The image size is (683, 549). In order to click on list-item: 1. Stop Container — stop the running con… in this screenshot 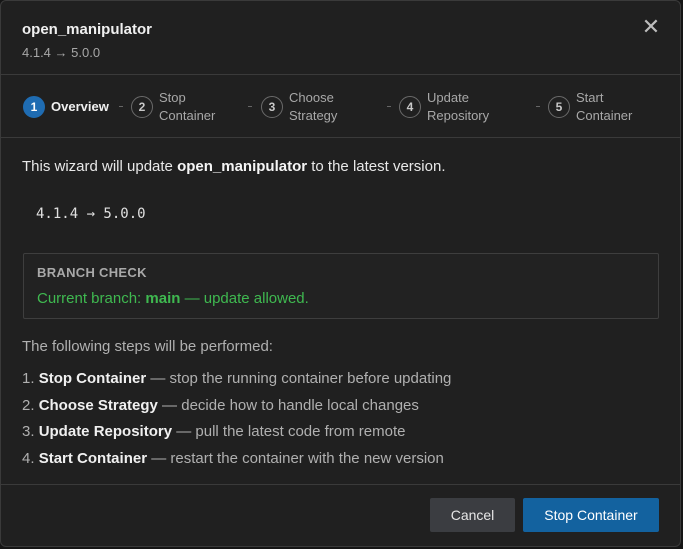, I will do `click(236, 379)`.